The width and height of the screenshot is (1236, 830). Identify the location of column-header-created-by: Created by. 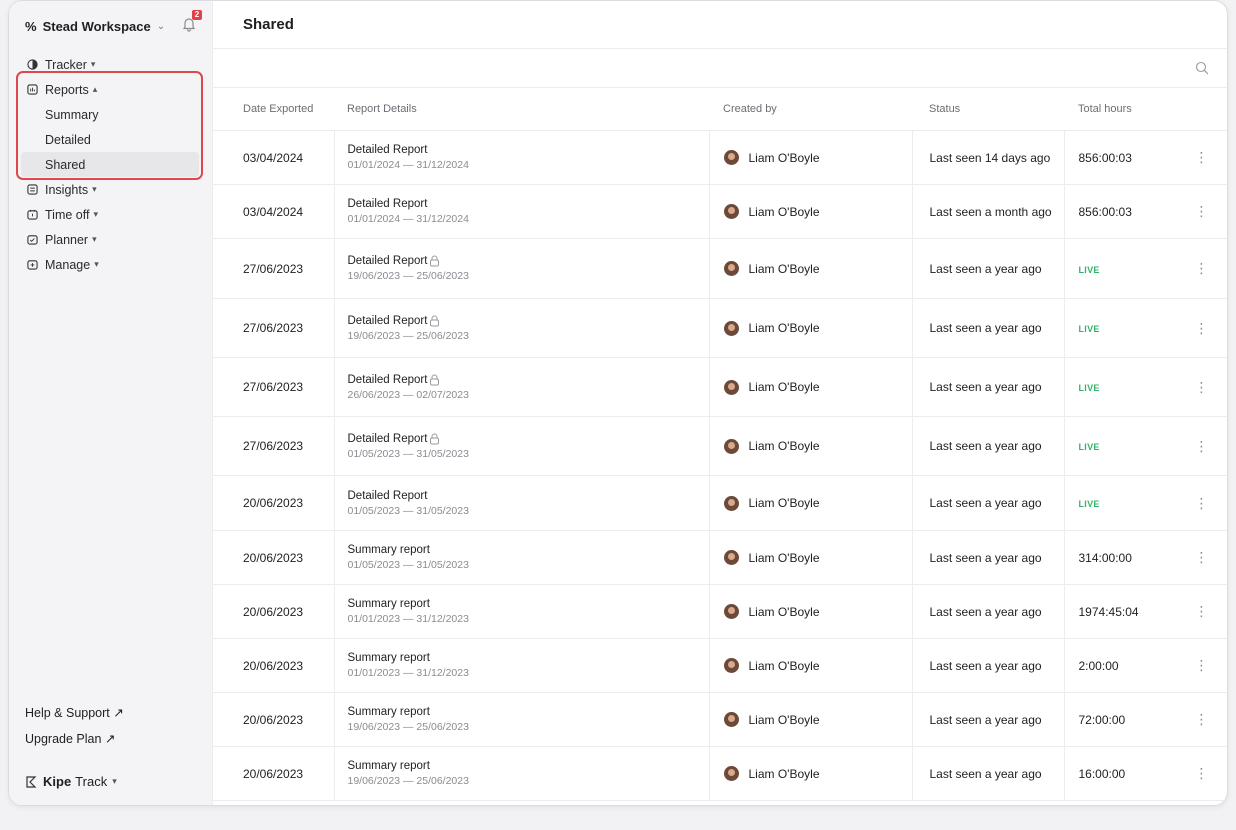
(810, 109).